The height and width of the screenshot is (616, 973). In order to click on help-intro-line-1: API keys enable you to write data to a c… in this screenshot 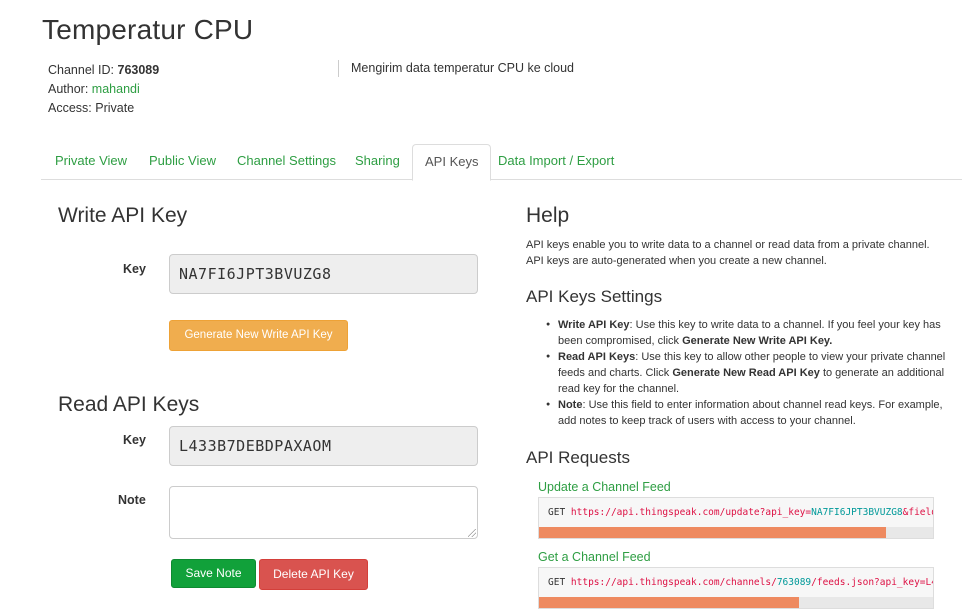, I will do `click(728, 245)`.